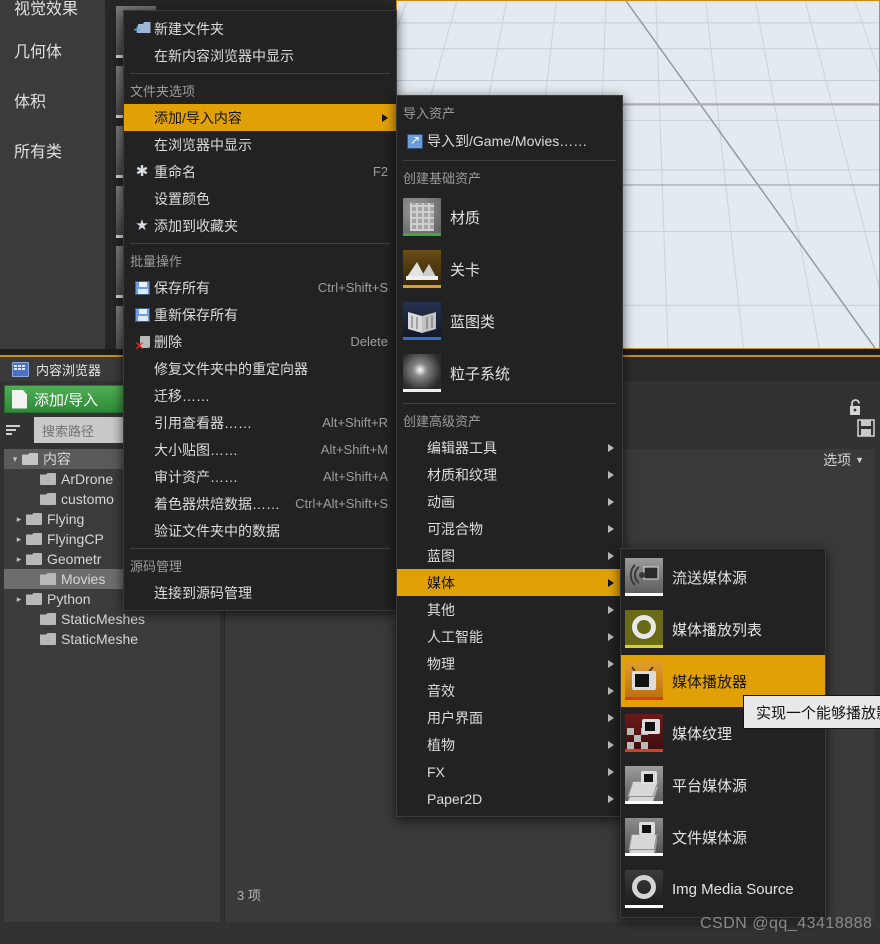  Describe the element at coordinates (260, 422) in the screenshot. I see `menu-item-reference-viewer: 引用查看器…… Alt+Shift+R` at that location.